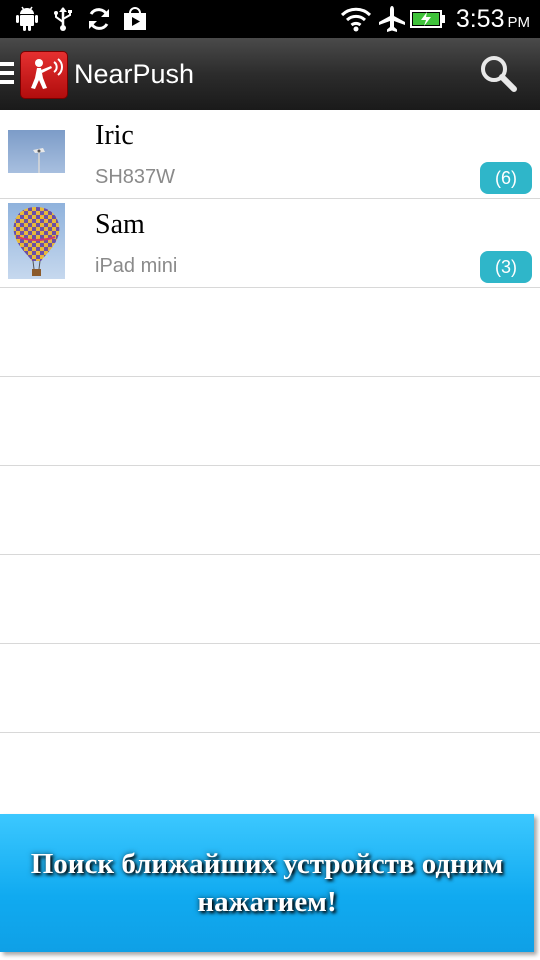  Describe the element at coordinates (356, 19) in the screenshot. I see `wifi-icon` at that location.